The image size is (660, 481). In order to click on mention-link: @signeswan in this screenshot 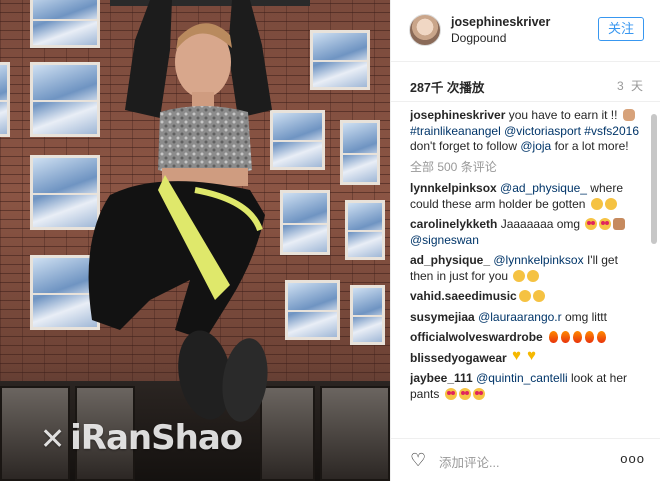, I will do `click(444, 240)`.